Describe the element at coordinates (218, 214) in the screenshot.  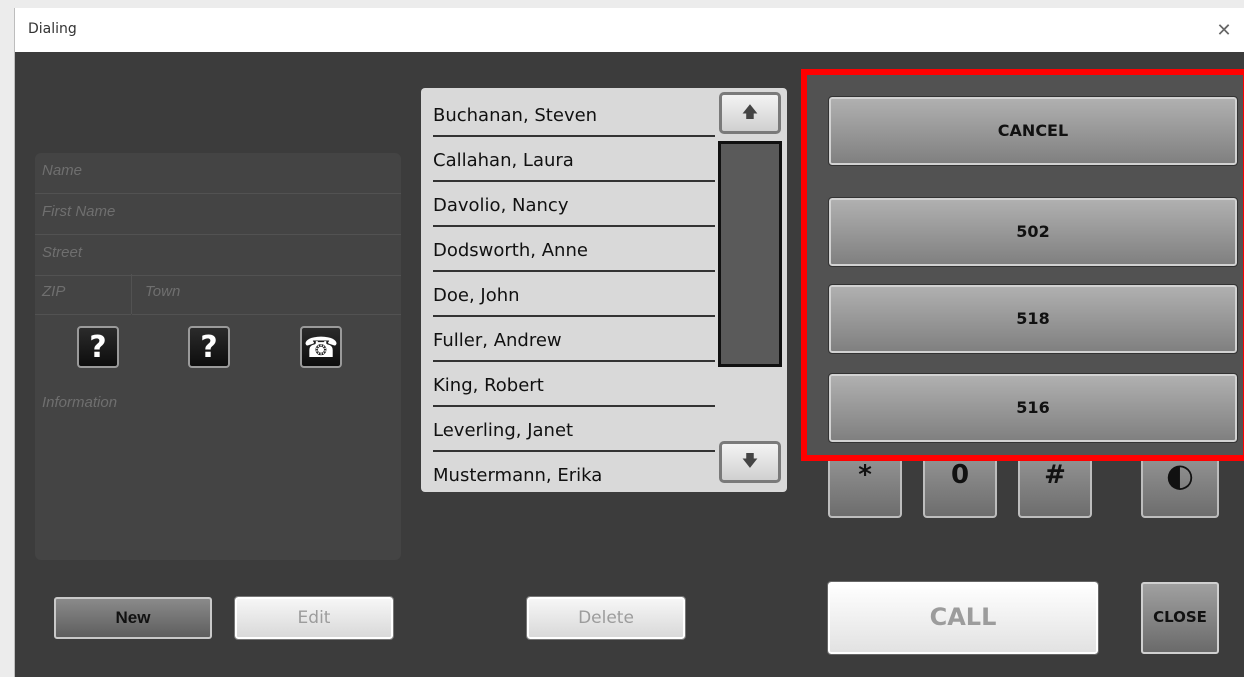
I see `first-name-field: First Name` at that location.